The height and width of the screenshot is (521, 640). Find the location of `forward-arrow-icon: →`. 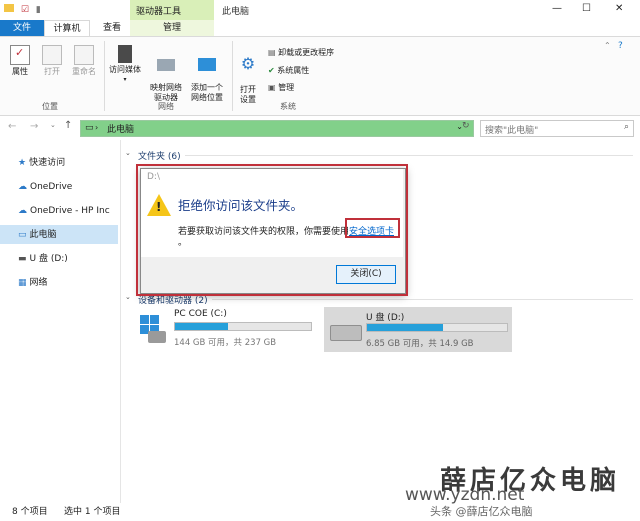

forward-arrow-icon: → is located at coordinates (34, 126).